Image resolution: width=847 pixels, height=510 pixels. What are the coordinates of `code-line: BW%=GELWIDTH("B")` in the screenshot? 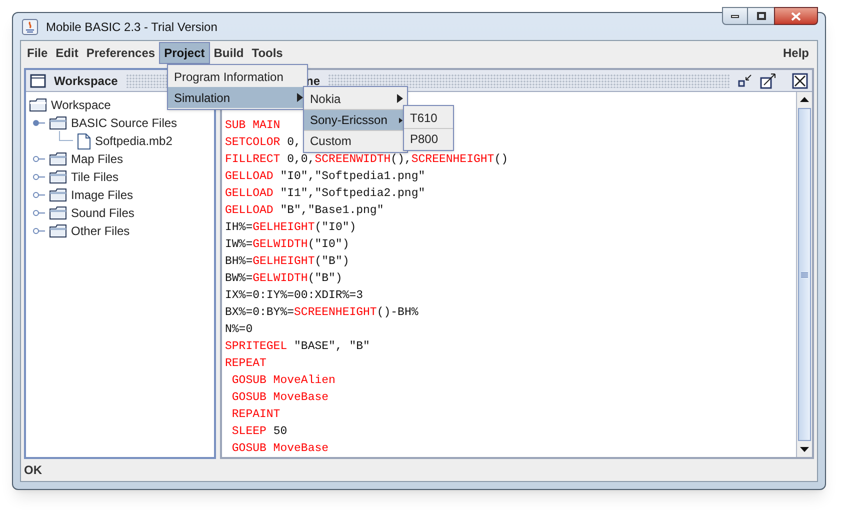 It's located at (283, 279).